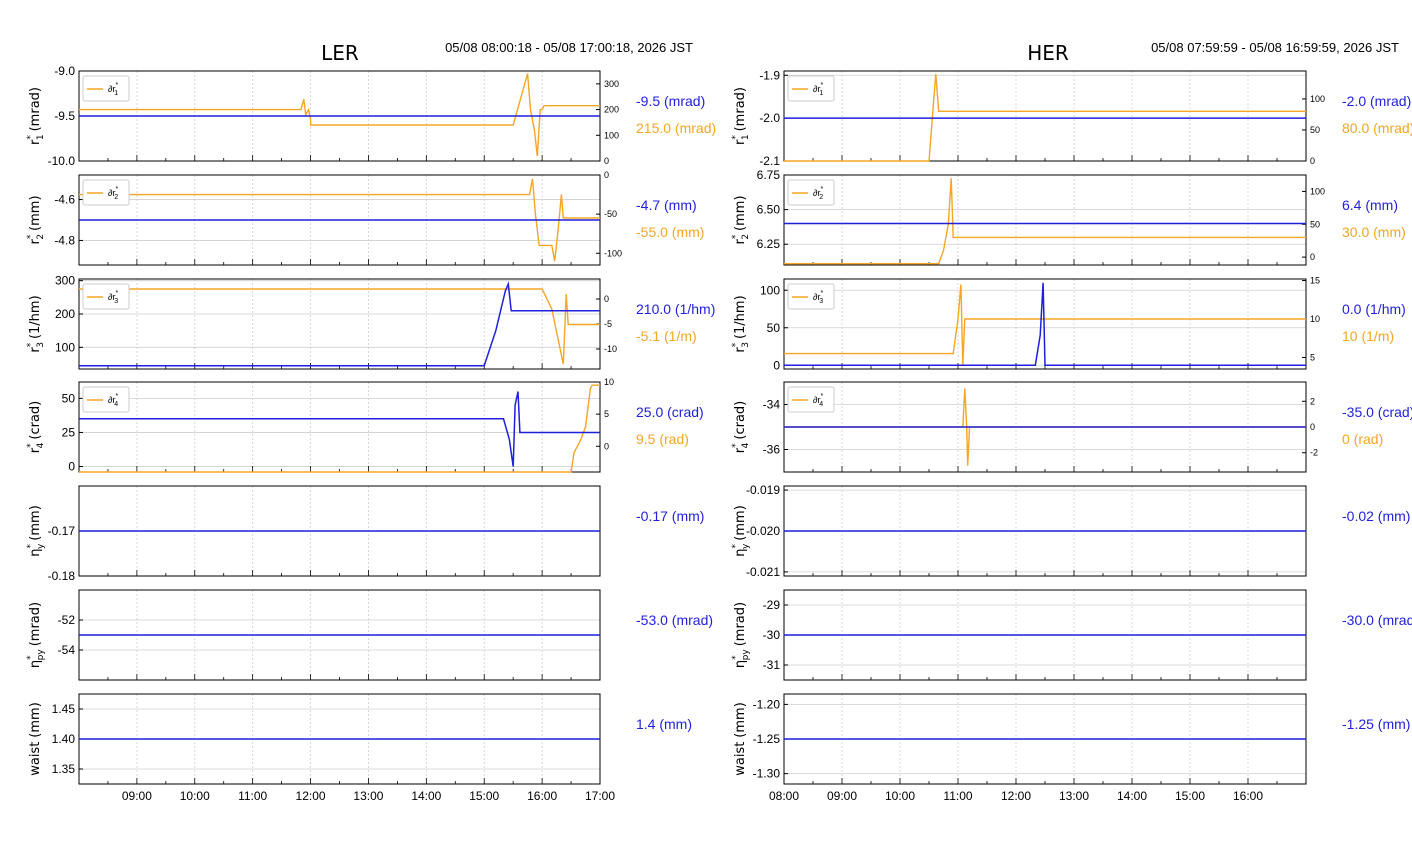 The image size is (1412, 864). What do you see at coordinates (670, 516) in the screenshot?
I see `main-value: -0.17 (mm)` at bounding box center [670, 516].